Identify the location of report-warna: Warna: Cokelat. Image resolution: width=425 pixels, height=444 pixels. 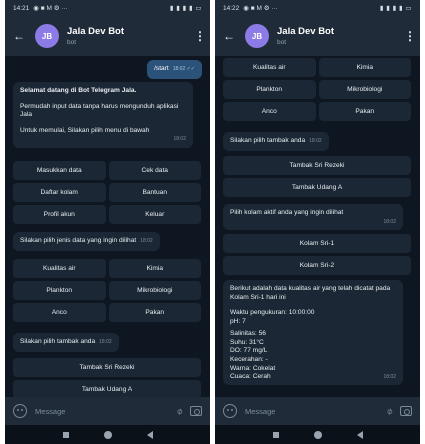
(253, 368).